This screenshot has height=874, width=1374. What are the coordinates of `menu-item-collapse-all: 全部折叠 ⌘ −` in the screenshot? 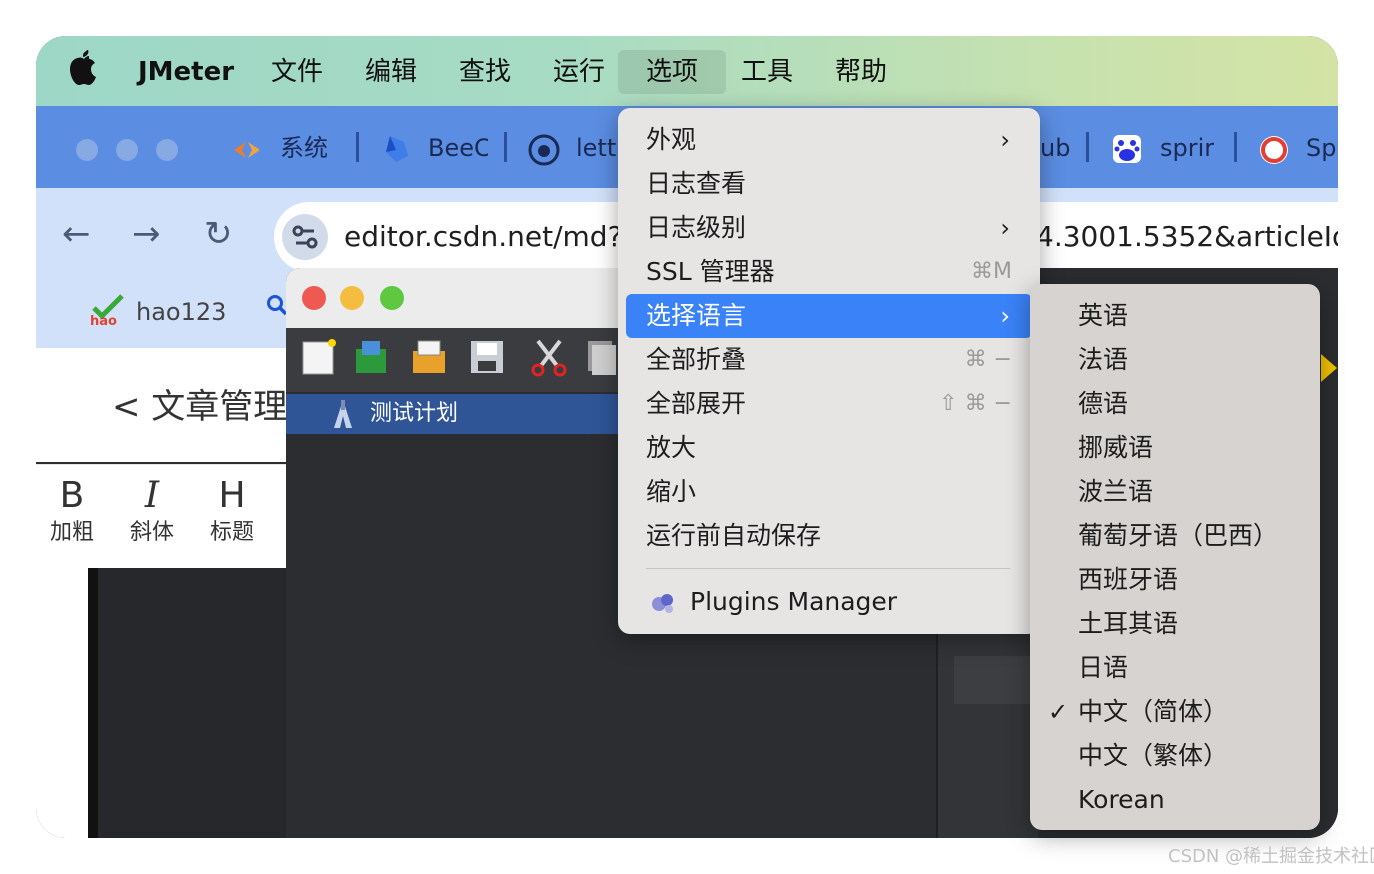 It's located at (829, 360).